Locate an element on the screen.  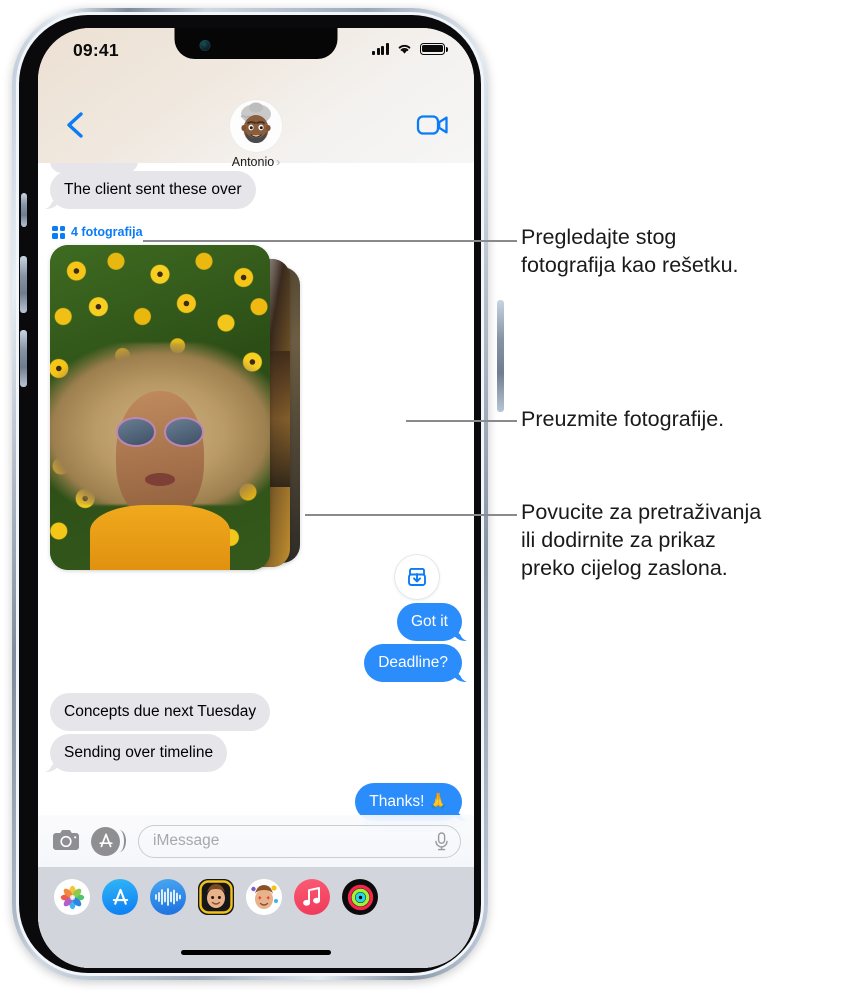
audio-waveform-icon is located at coordinates (168, 897).